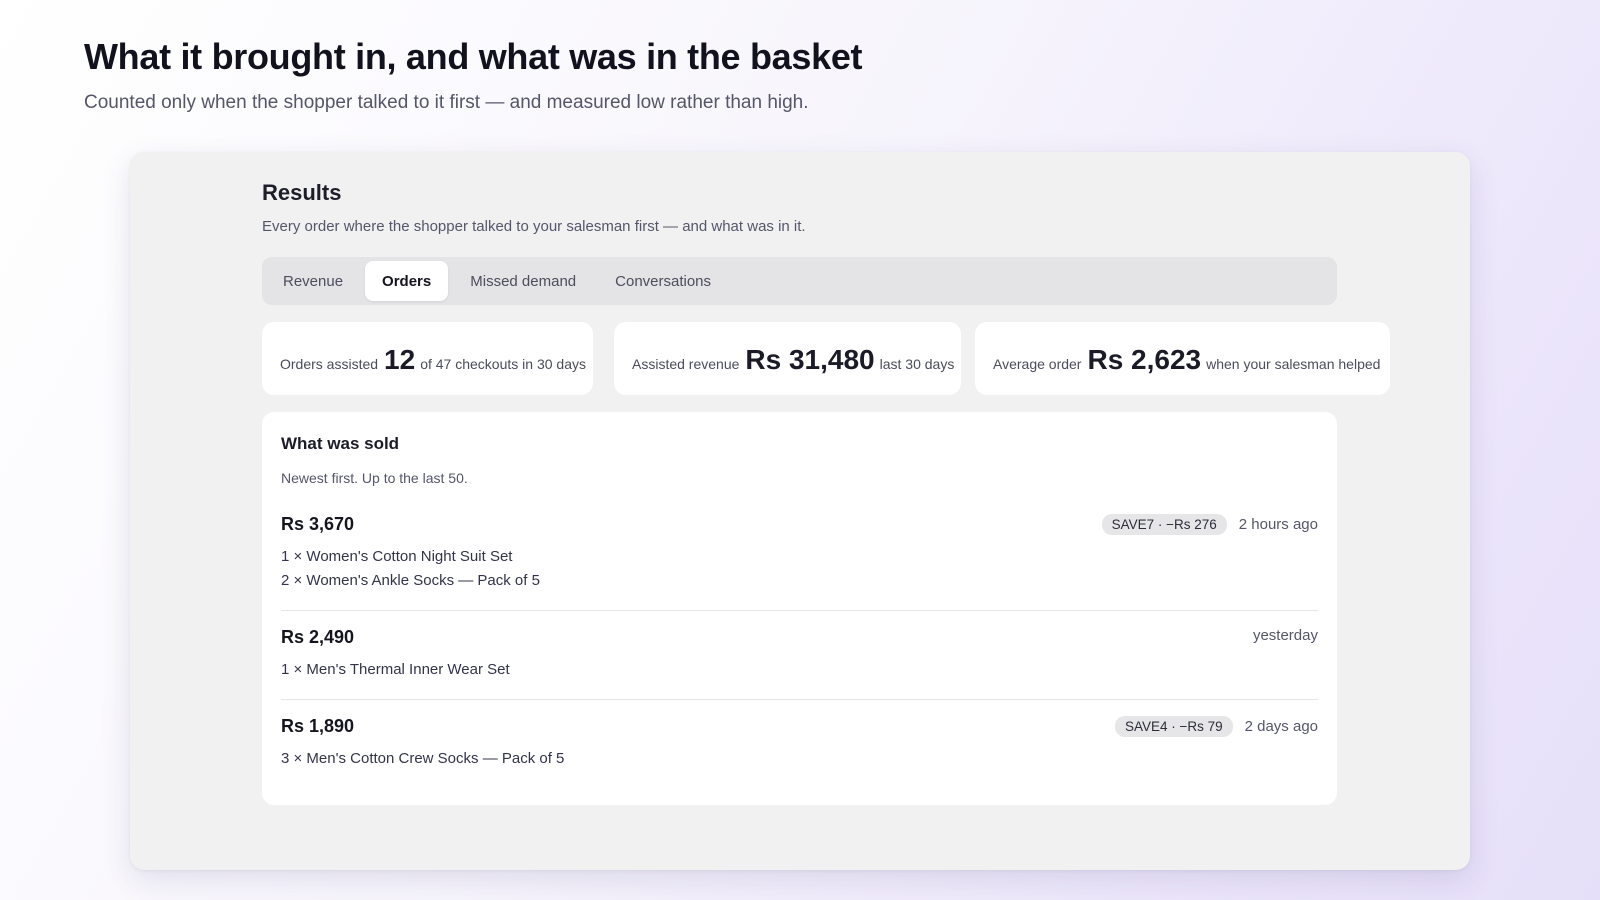 Image resolution: width=1600 pixels, height=900 pixels. What do you see at coordinates (1281, 726) in the screenshot?
I see `order-time: 2 days ago` at bounding box center [1281, 726].